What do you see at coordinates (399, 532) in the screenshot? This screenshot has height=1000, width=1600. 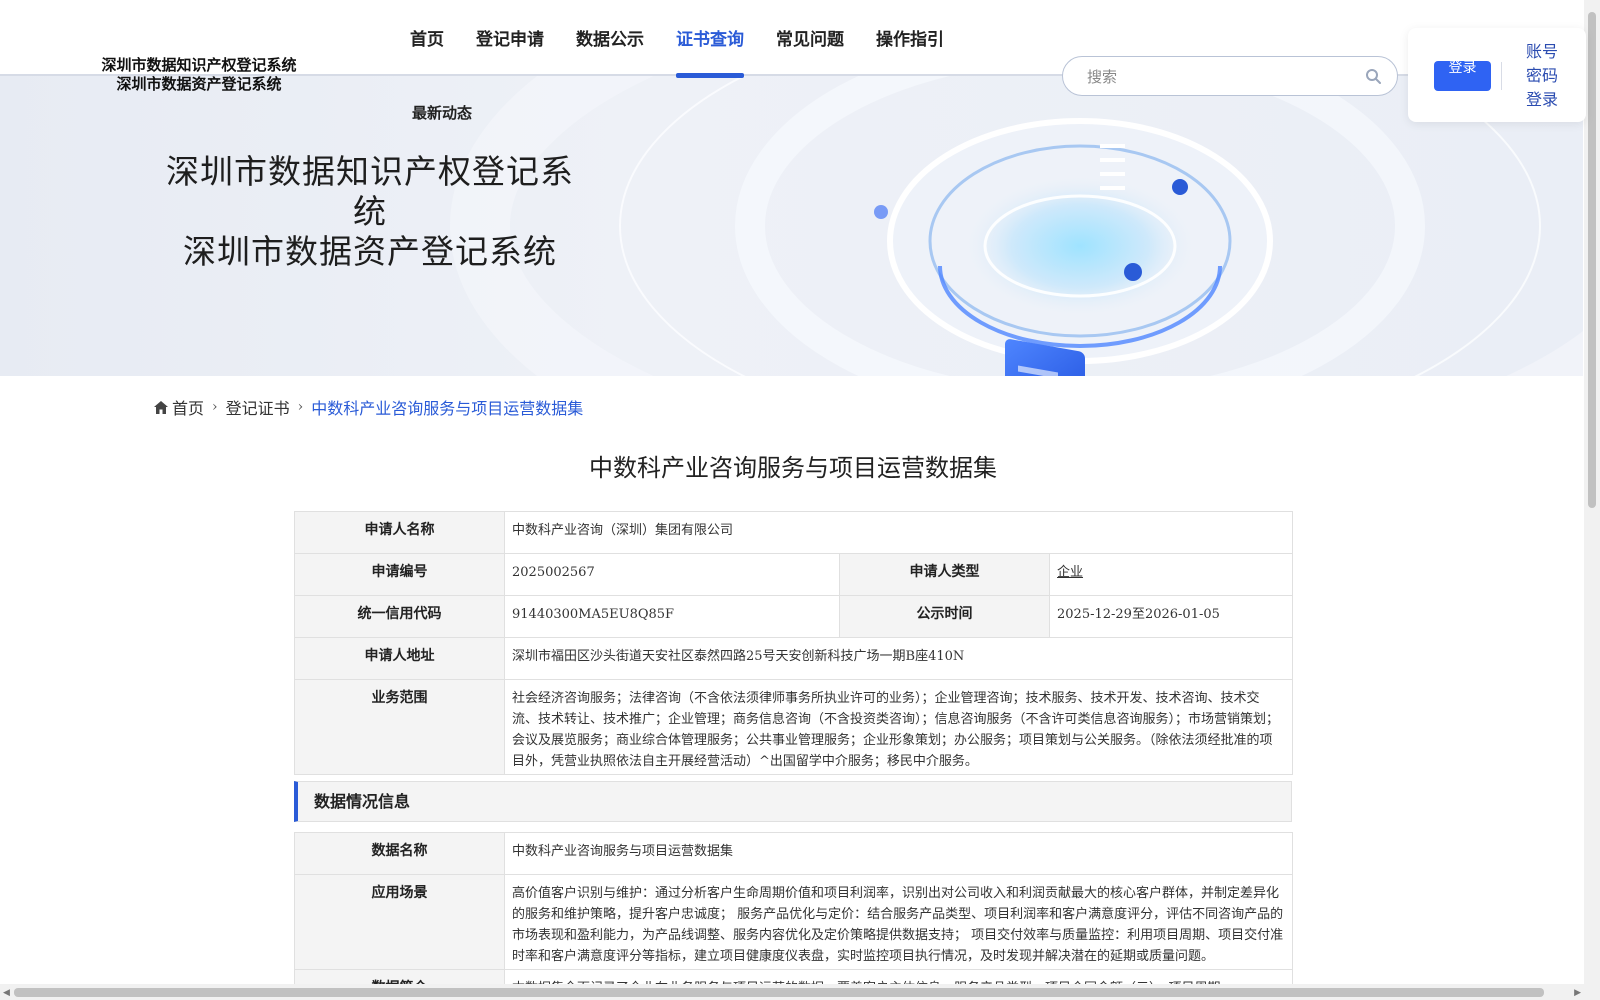 I see `applicant-name-label: 申请人名称` at bounding box center [399, 532].